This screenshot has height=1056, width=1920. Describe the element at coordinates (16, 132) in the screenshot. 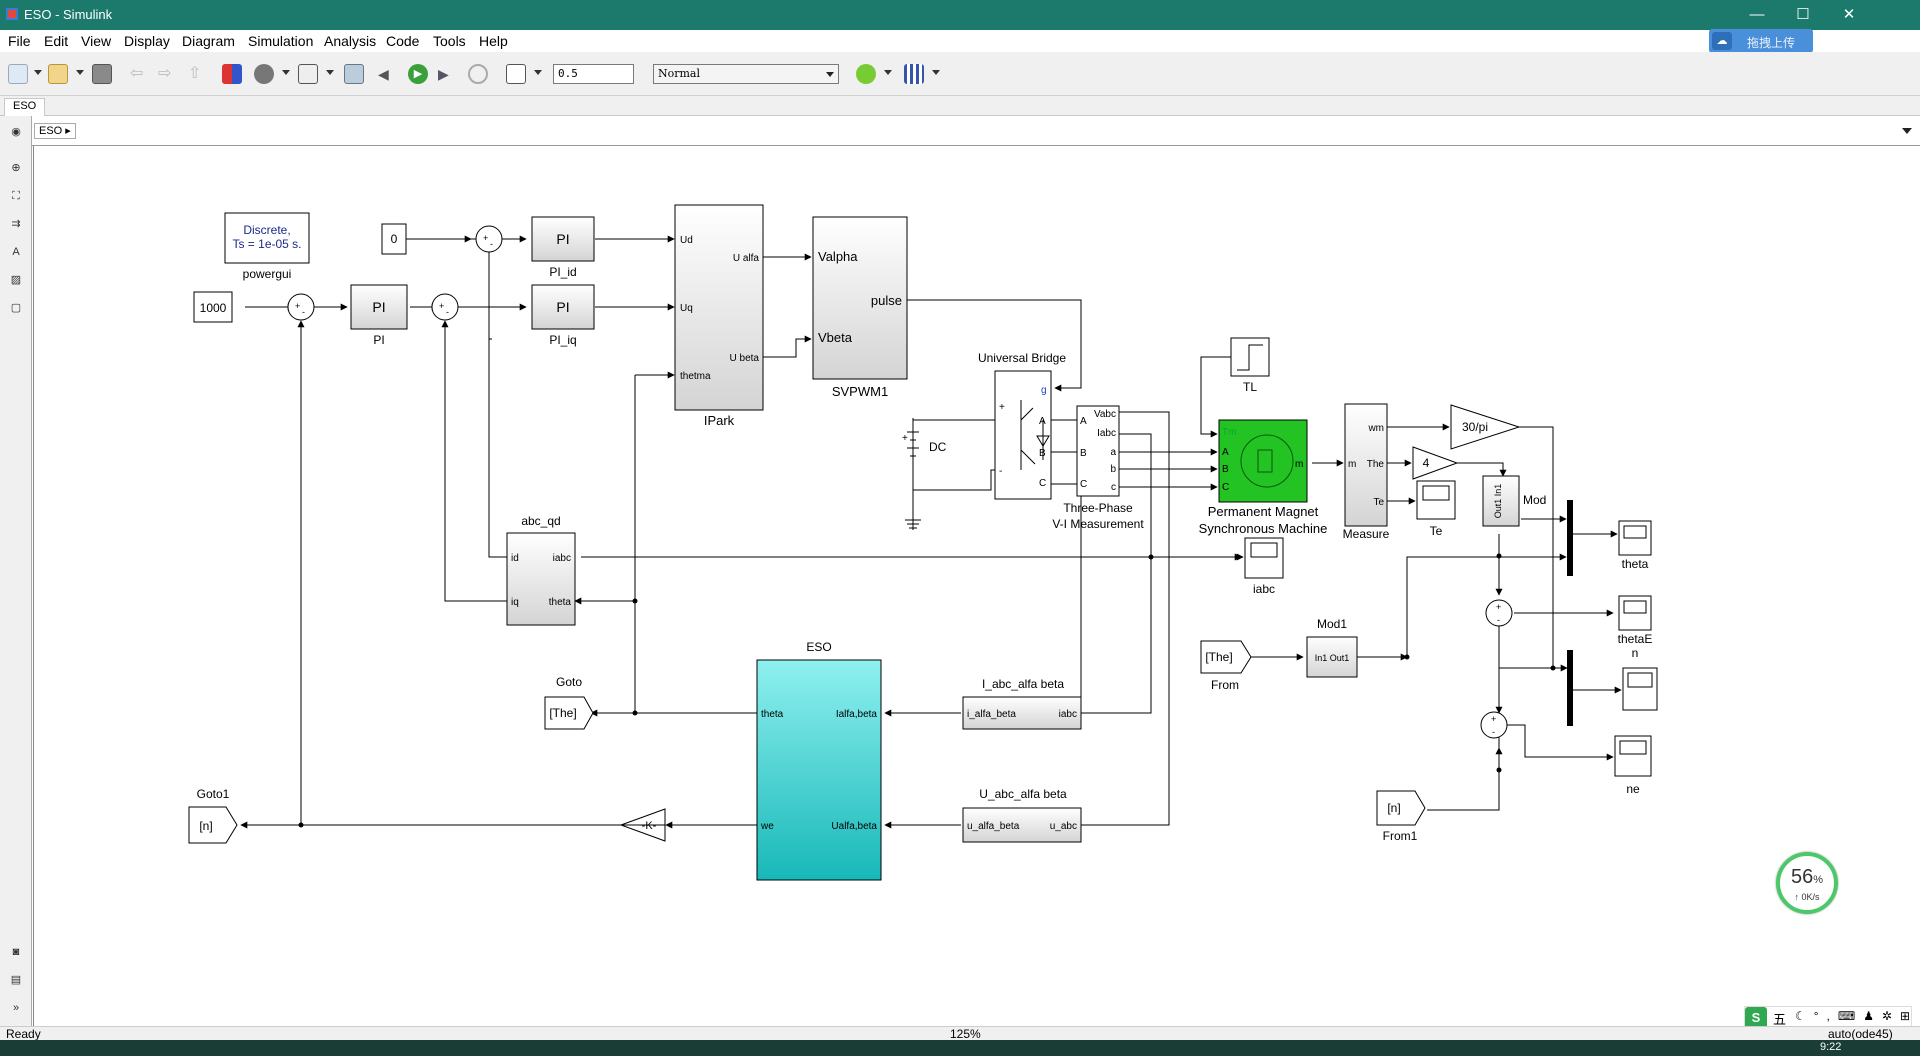

I see `hide-browser-icon: ◉` at that location.